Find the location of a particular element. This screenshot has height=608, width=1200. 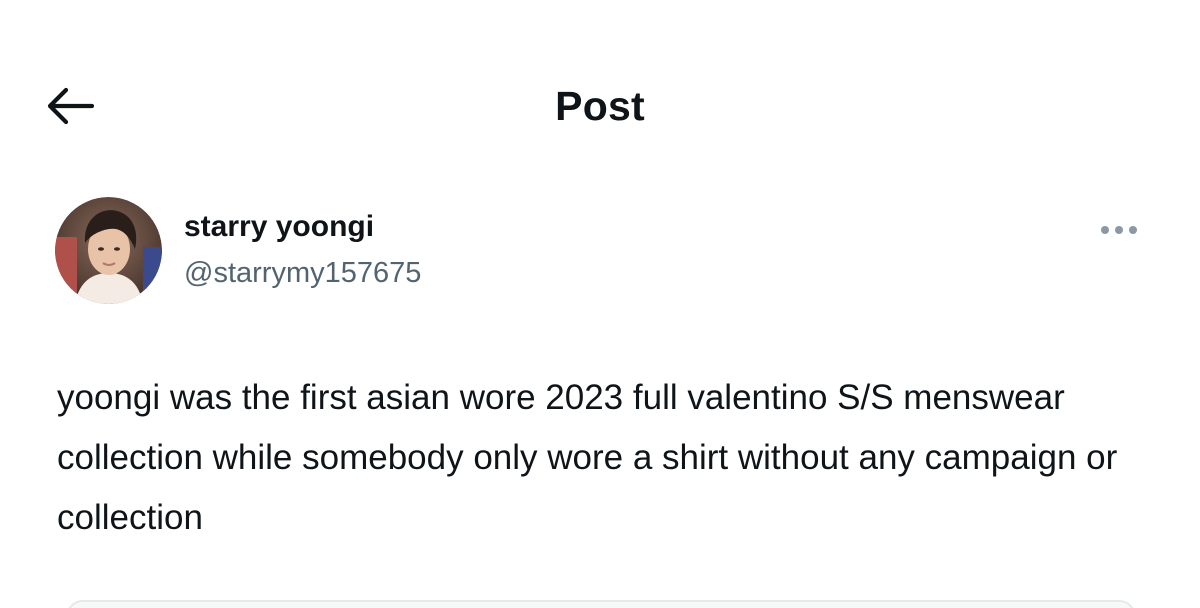

author-display-name: starry yoongi is located at coordinates (279, 227).